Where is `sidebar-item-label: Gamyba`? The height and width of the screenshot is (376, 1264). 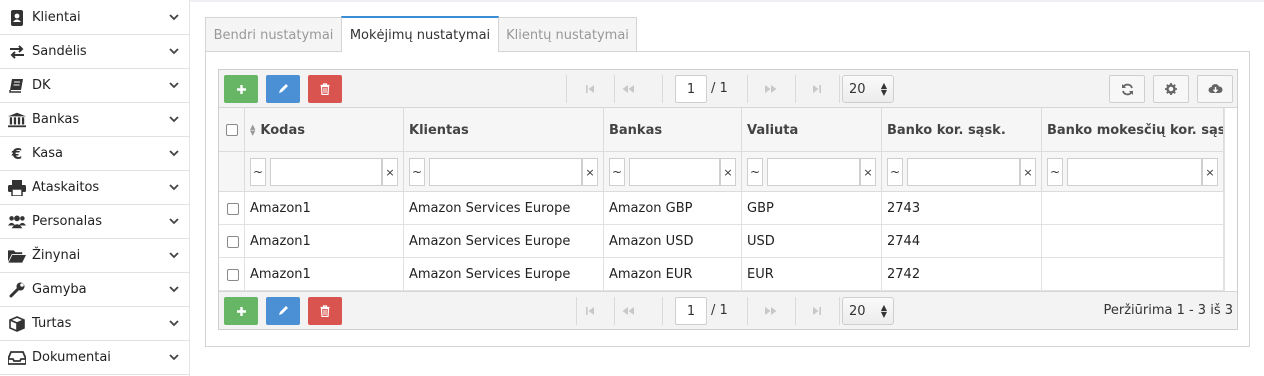
sidebar-item-label: Gamyba is located at coordinates (59, 289).